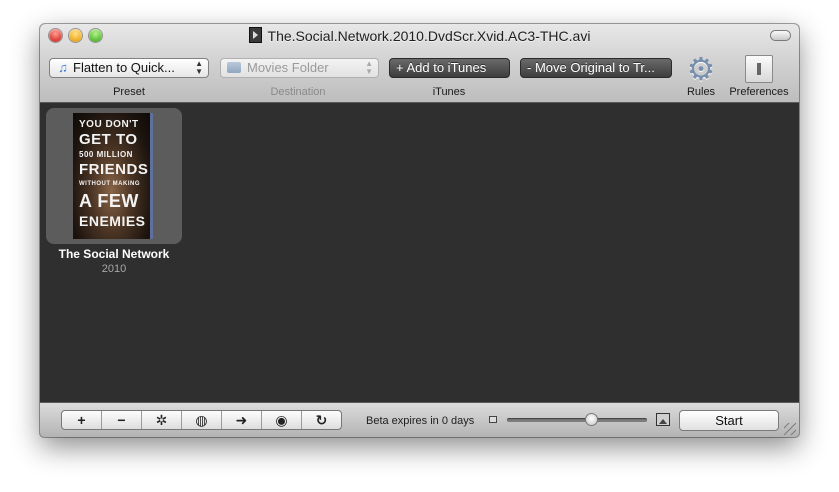  I want to click on preferences-label: Preferences, so click(759, 92).